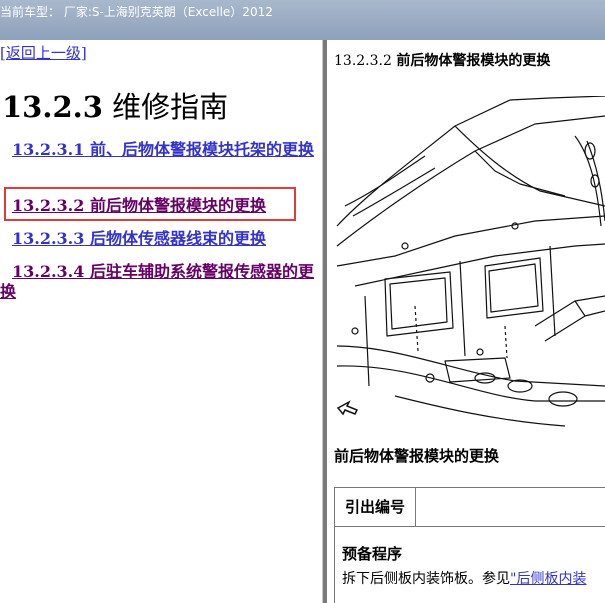  Describe the element at coordinates (375, 507) in the screenshot. I see `callout-number-header: 引出编号` at that location.